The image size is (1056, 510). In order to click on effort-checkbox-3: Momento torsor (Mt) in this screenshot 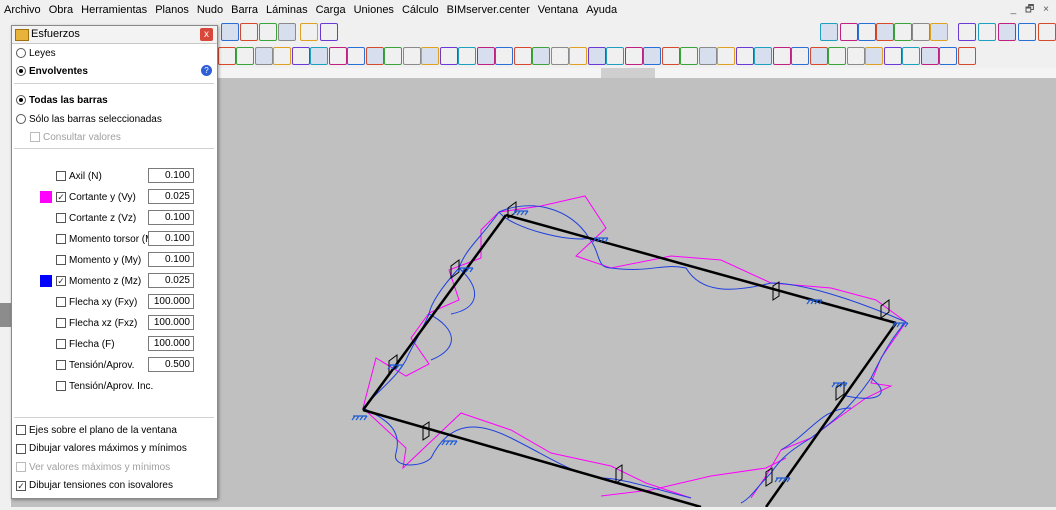, I will do `click(108, 239)`.